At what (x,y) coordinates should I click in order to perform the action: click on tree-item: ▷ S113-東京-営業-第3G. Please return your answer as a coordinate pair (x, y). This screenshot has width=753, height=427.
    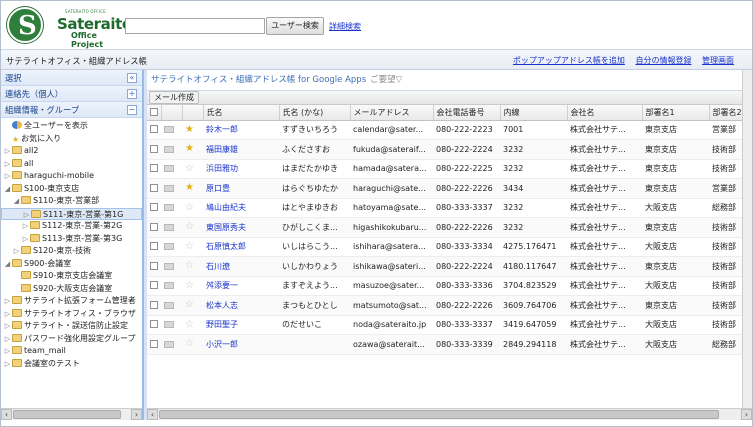
    Looking at the image, I should click on (71, 239).